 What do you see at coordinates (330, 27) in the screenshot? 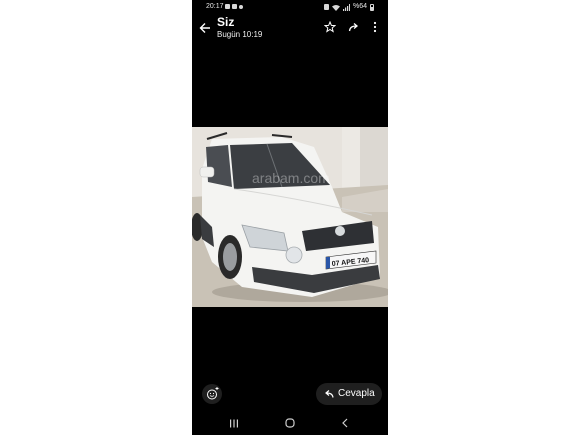
I see `star-icon` at bounding box center [330, 27].